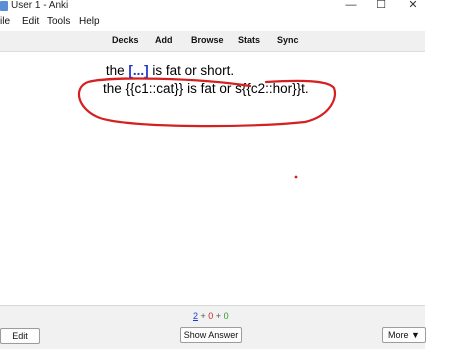  Describe the element at coordinates (89, 22) in the screenshot. I see `menu-help: Help` at that location.